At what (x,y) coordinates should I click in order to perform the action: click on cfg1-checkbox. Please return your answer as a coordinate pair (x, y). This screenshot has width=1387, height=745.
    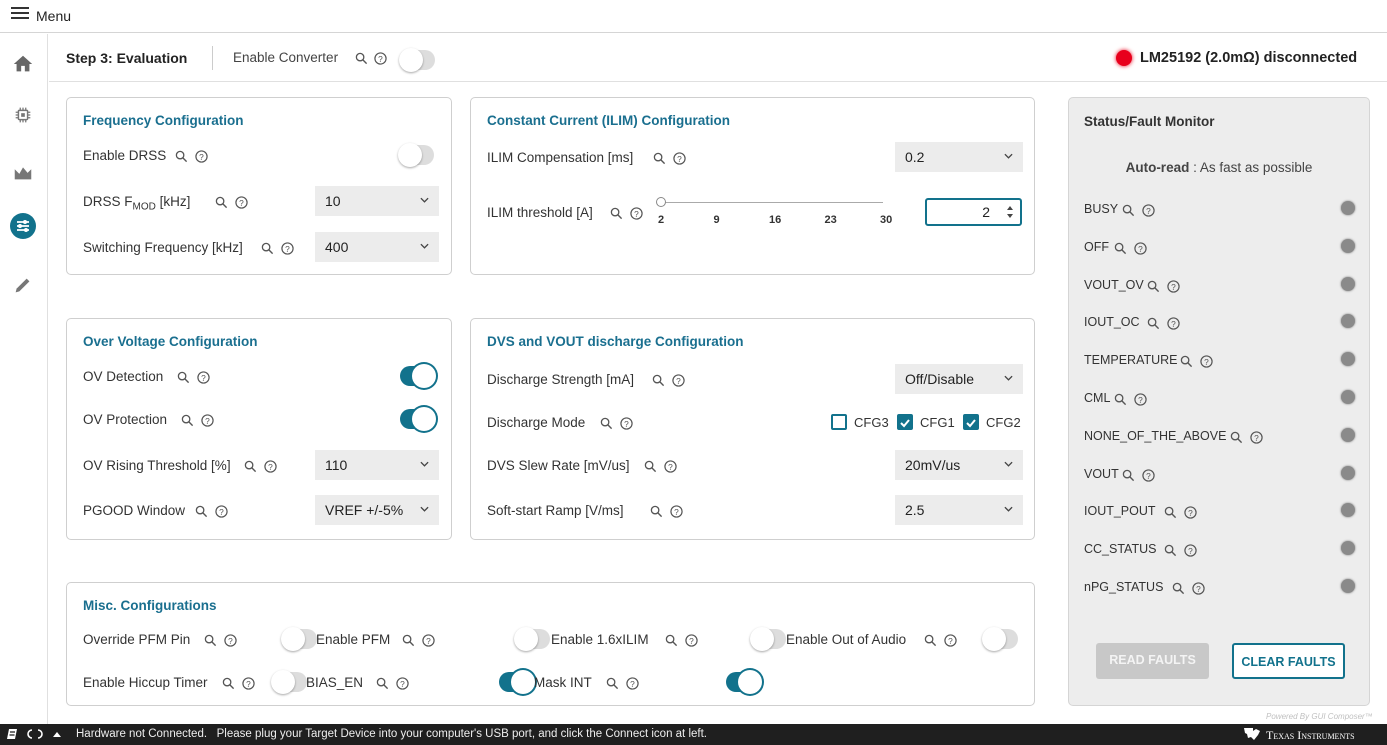
    Looking at the image, I should click on (905, 422).